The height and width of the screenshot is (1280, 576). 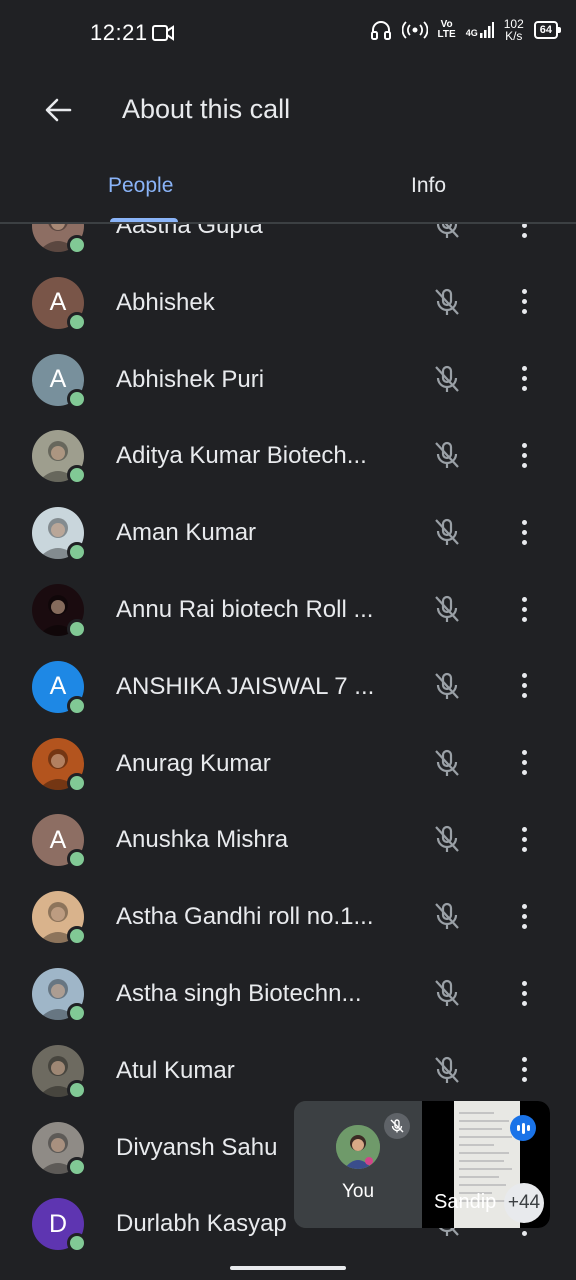 What do you see at coordinates (288, 1268) in the screenshot?
I see `home-indicator` at bounding box center [288, 1268].